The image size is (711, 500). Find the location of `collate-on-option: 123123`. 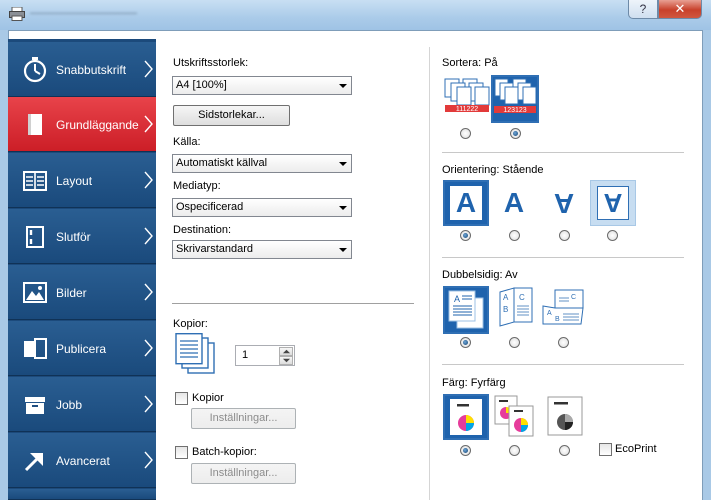

collate-on-option: 123123 is located at coordinates (515, 99).